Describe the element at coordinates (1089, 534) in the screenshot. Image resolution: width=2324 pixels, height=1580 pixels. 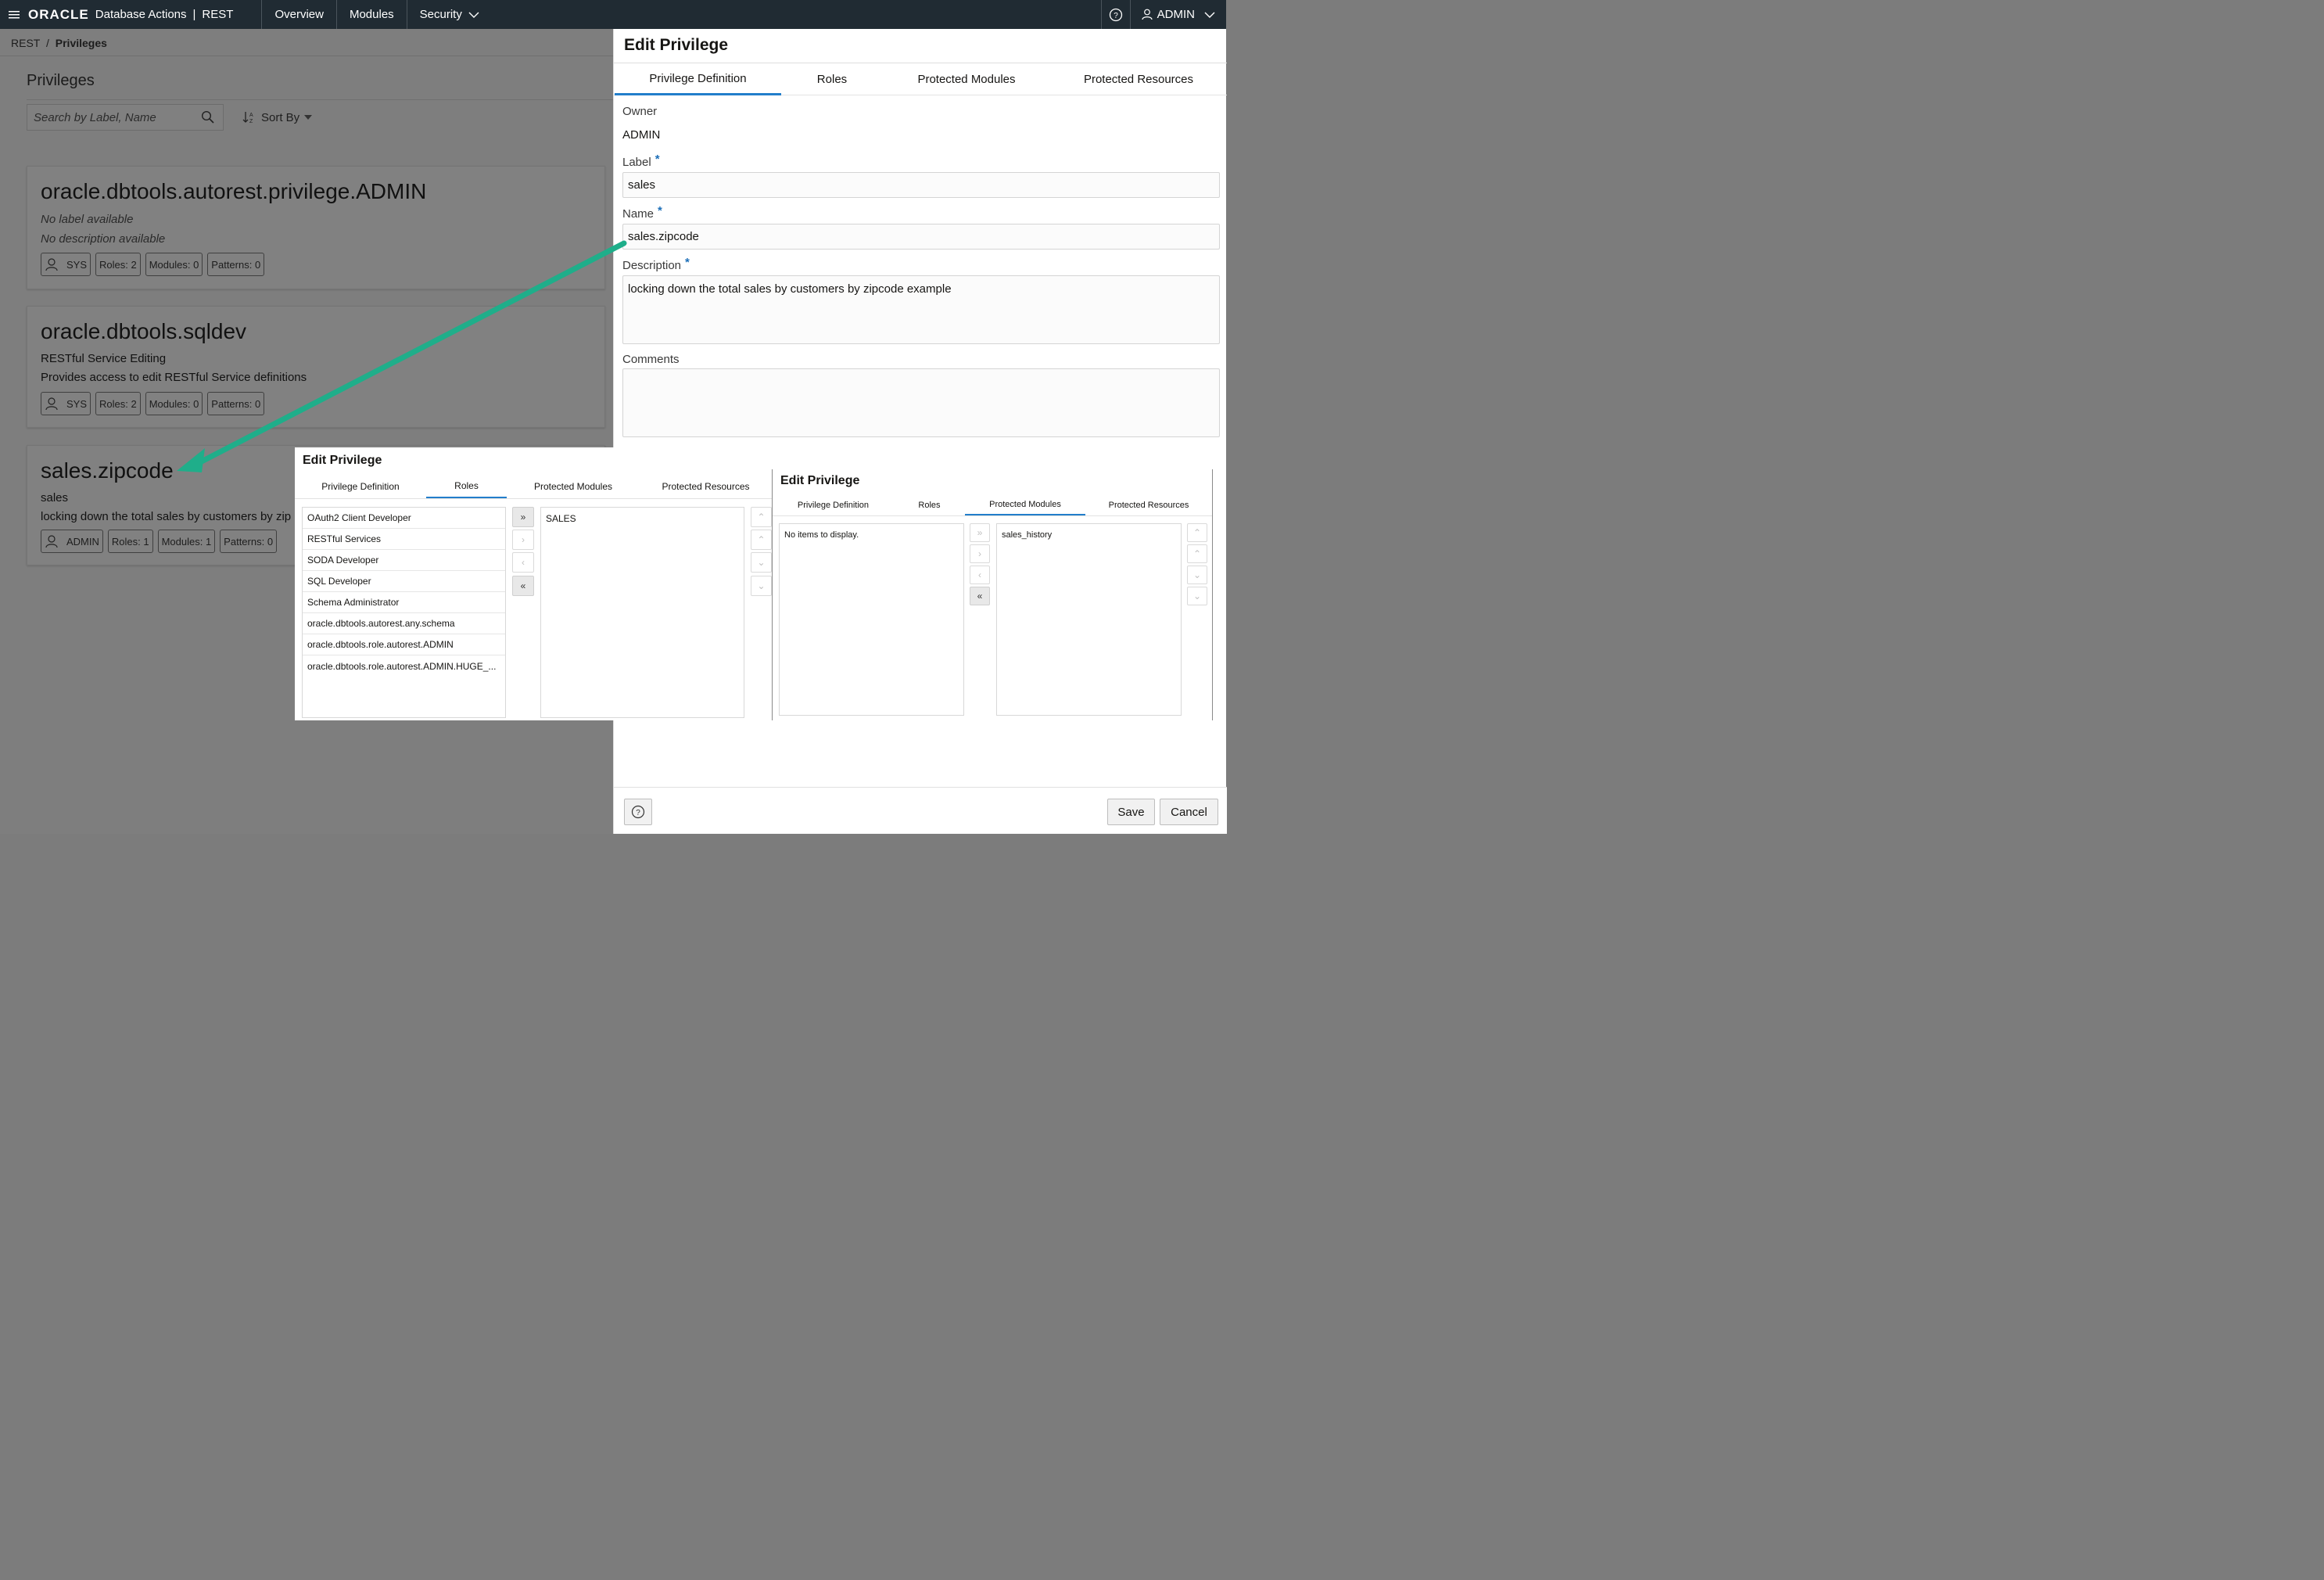
I see `list-item: sales_history` at that location.